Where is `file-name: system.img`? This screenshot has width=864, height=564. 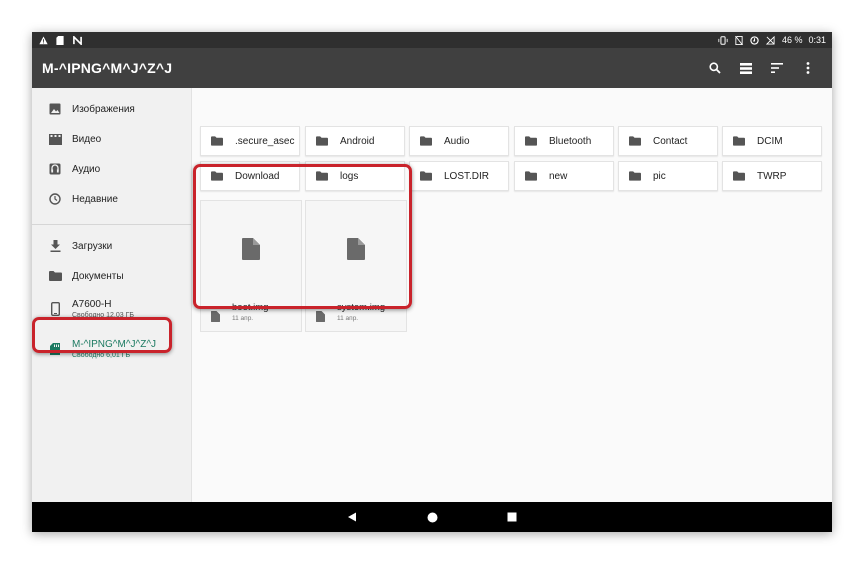 file-name: system.img is located at coordinates (361, 307).